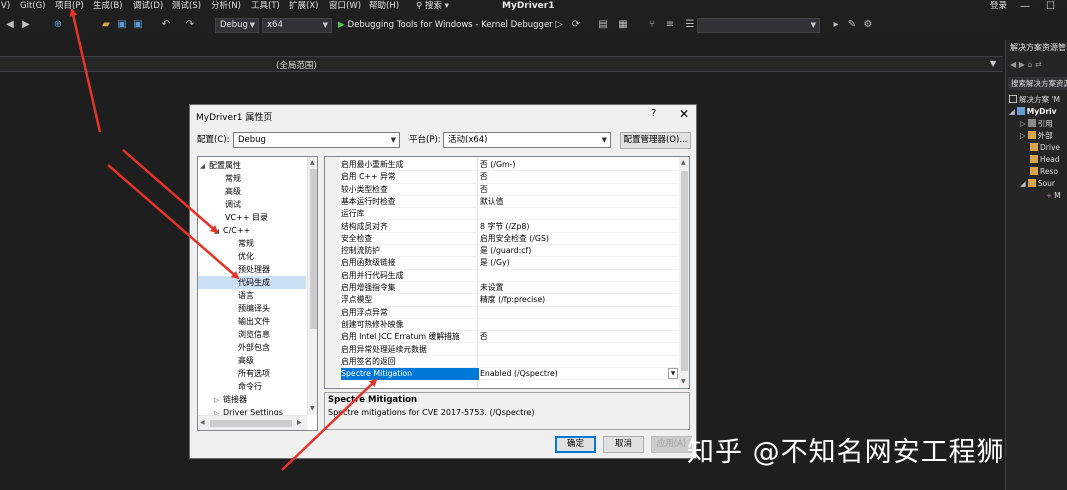  Describe the element at coordinates (1025, 6) in the screenshot. I see `minimize-button: —` at that location.